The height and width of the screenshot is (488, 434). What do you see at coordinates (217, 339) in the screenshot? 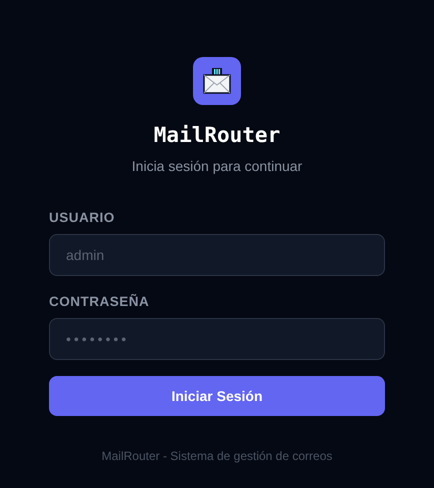
I see `password-field: ••••••••` at bounding box center [217, 339].